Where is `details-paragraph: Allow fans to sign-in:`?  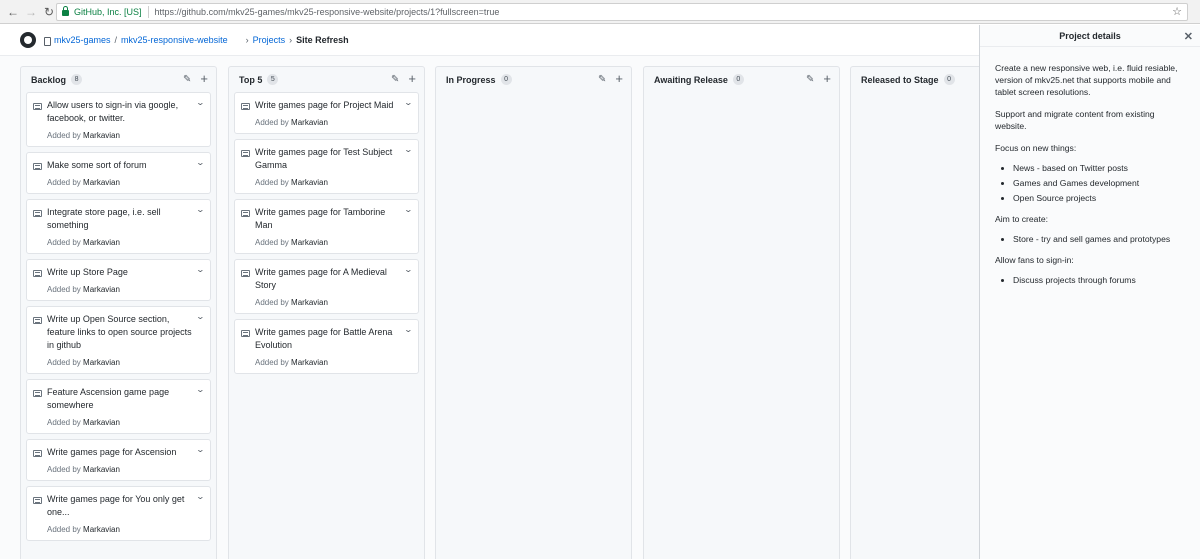
details-paragraph: Allow fans to sign-in: is located at coordinates (1034, 260).